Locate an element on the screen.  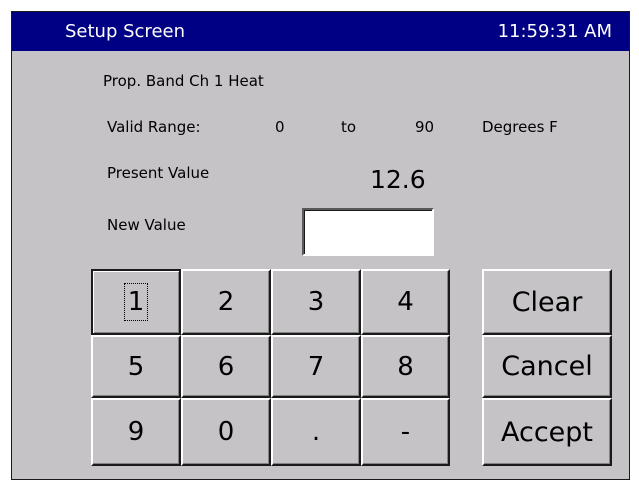
key-0-button: 0 is located at coordinates (226, 432).